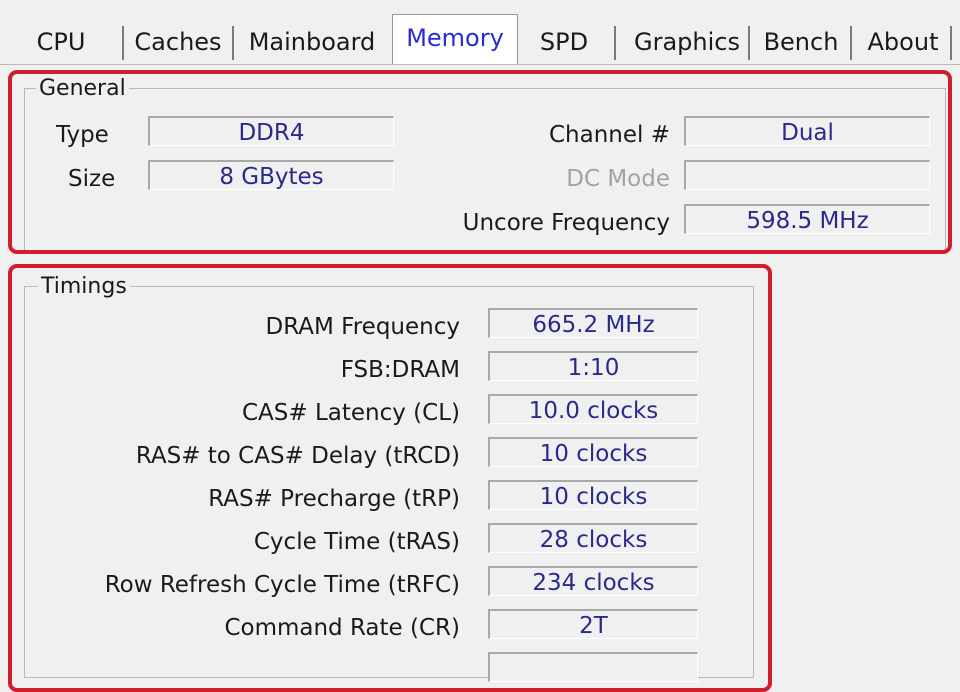 This screenshot has width=960, height=692. What do you see at coordinates (178, 42) in the screenshot?
I see `tab-caches: Caches` at bounding box center [178, 42].